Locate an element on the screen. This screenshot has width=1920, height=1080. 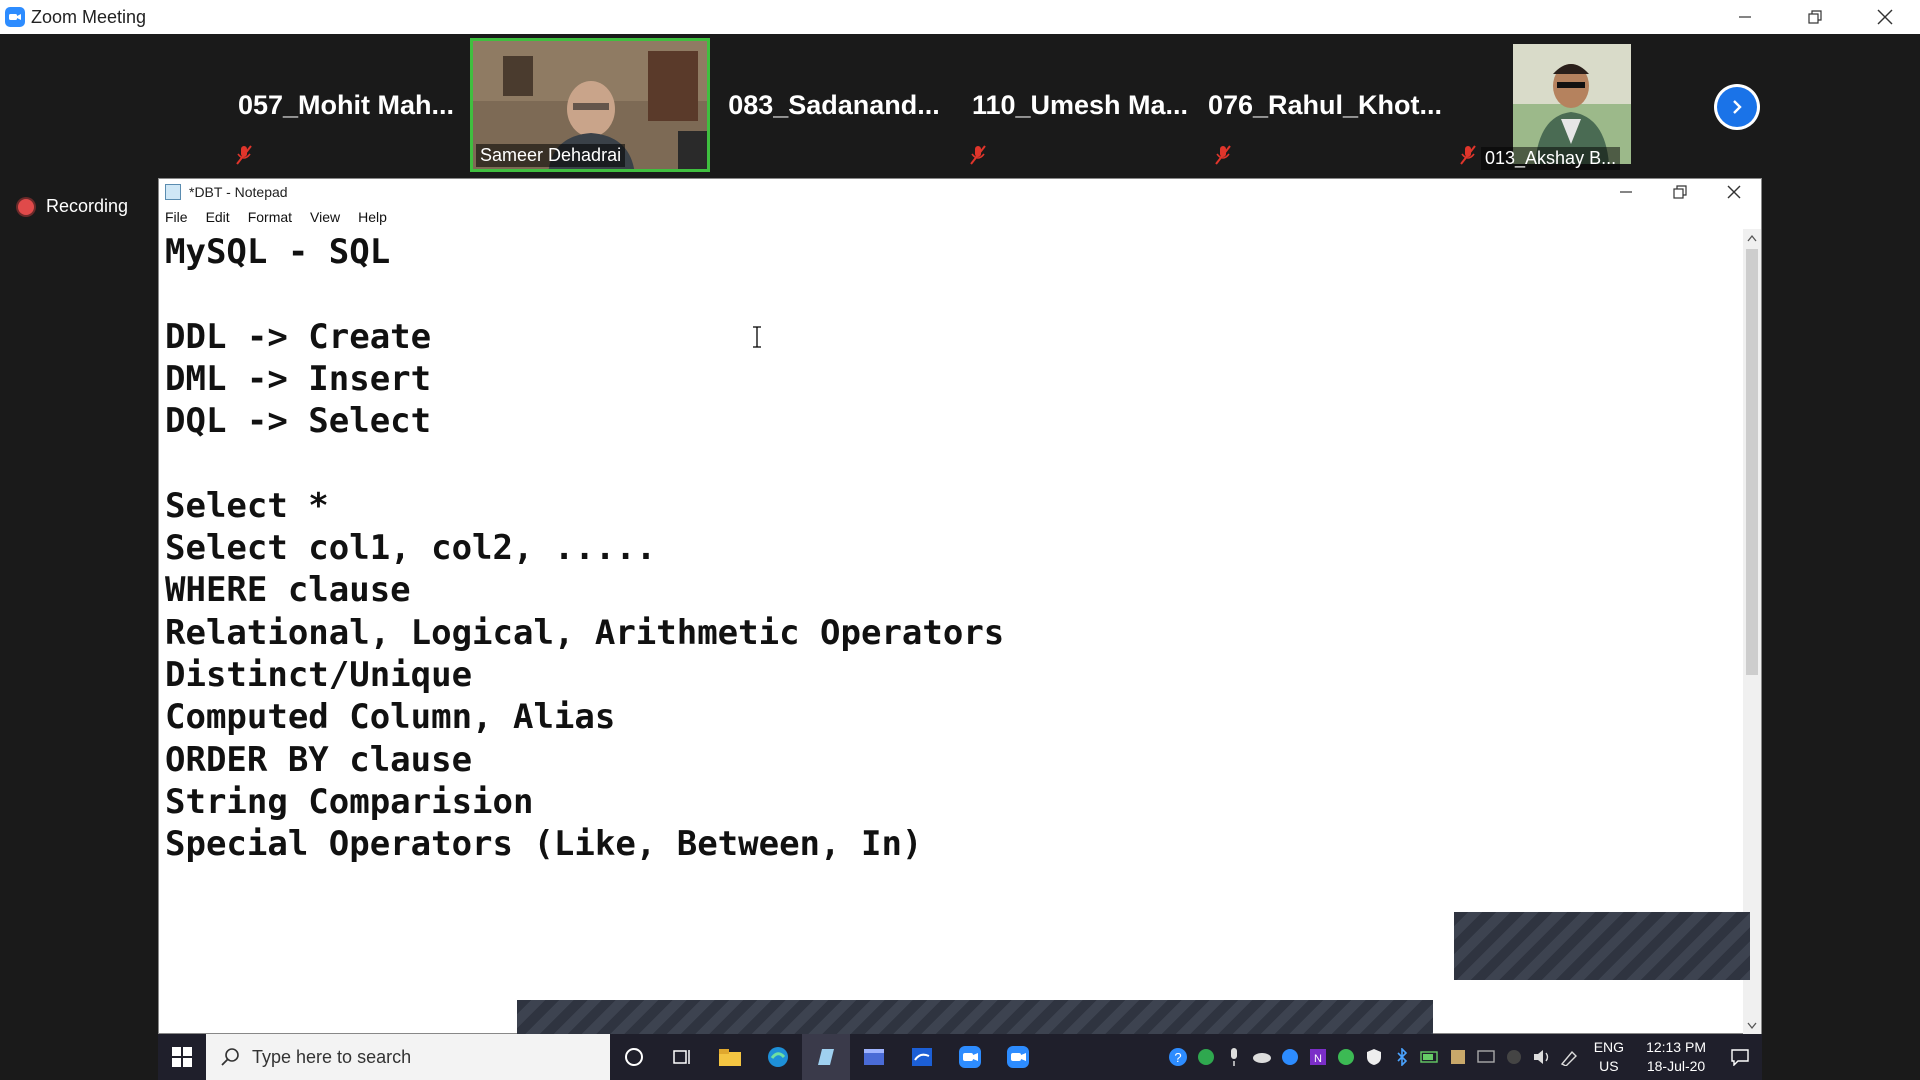
svg-text: N is located at coordinates (1318, 1059).